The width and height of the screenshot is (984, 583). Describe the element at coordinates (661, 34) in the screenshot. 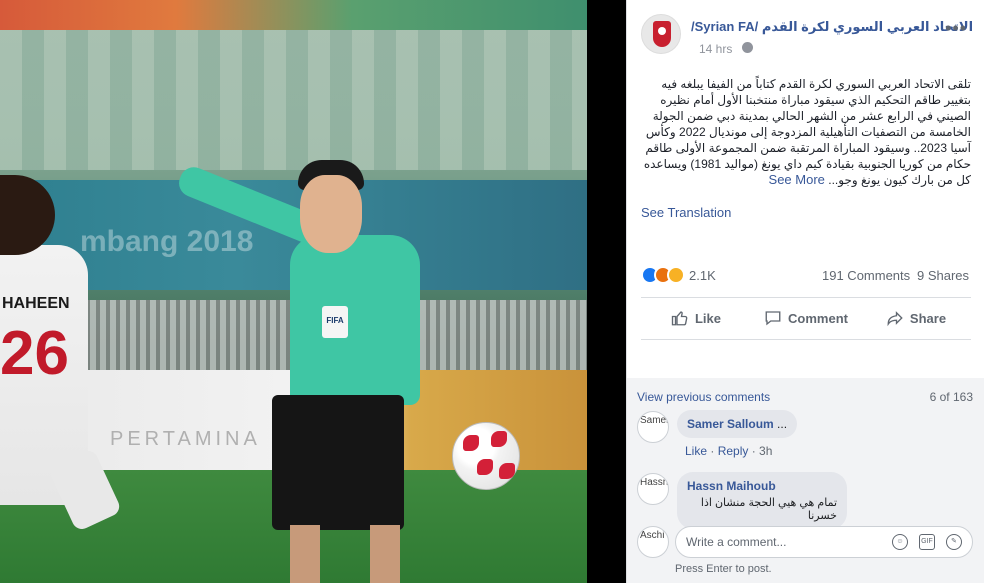

I see `page-avatar` at that location.